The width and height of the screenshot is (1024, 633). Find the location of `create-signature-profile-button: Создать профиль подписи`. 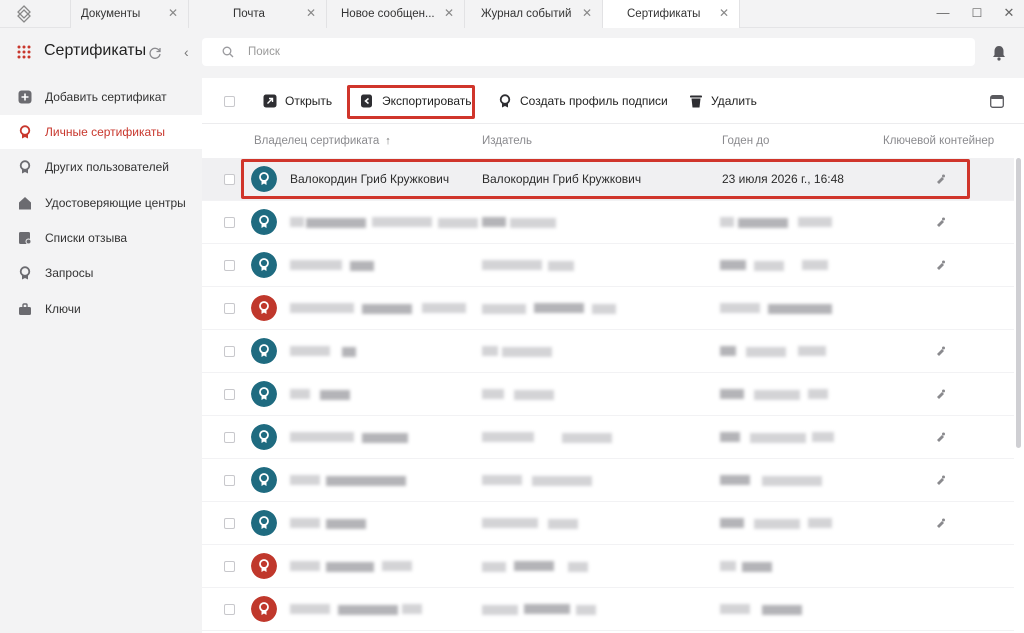

create-signature-profile-button: Создать профиль подписи is located at coordinates (583, 101).